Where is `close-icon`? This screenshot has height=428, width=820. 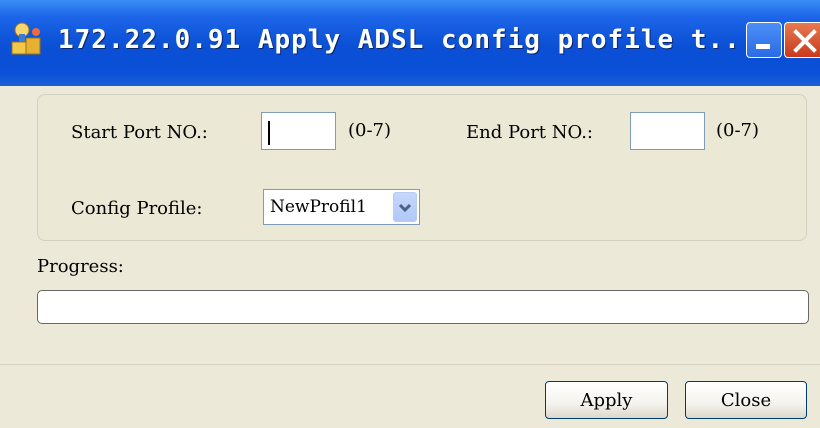 close-icon is located at coordinates (805, 41).